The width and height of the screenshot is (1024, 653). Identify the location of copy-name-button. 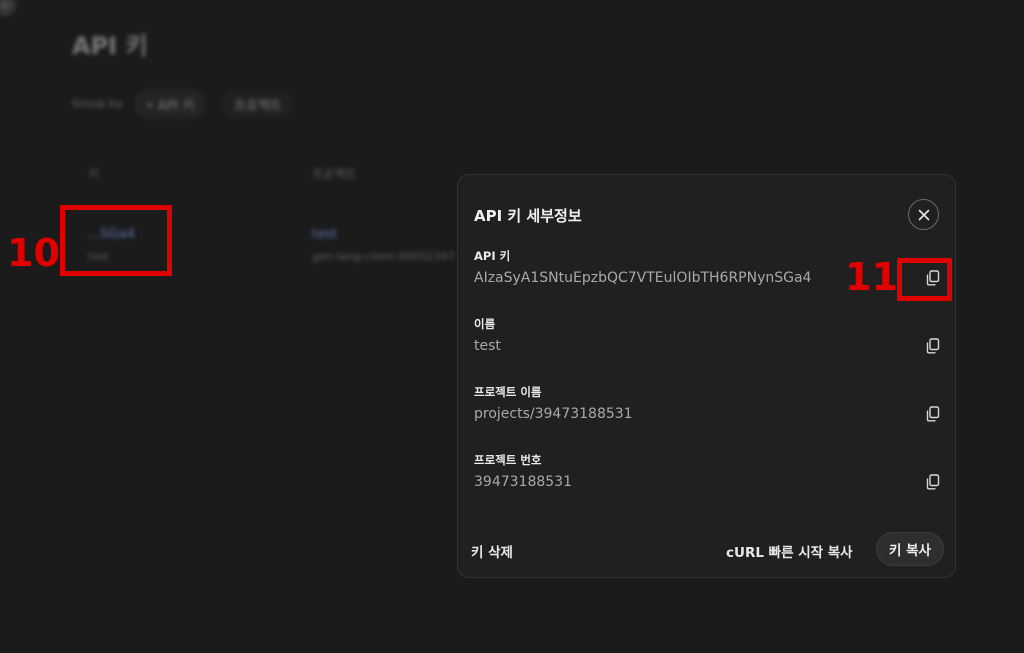
(933, 346).